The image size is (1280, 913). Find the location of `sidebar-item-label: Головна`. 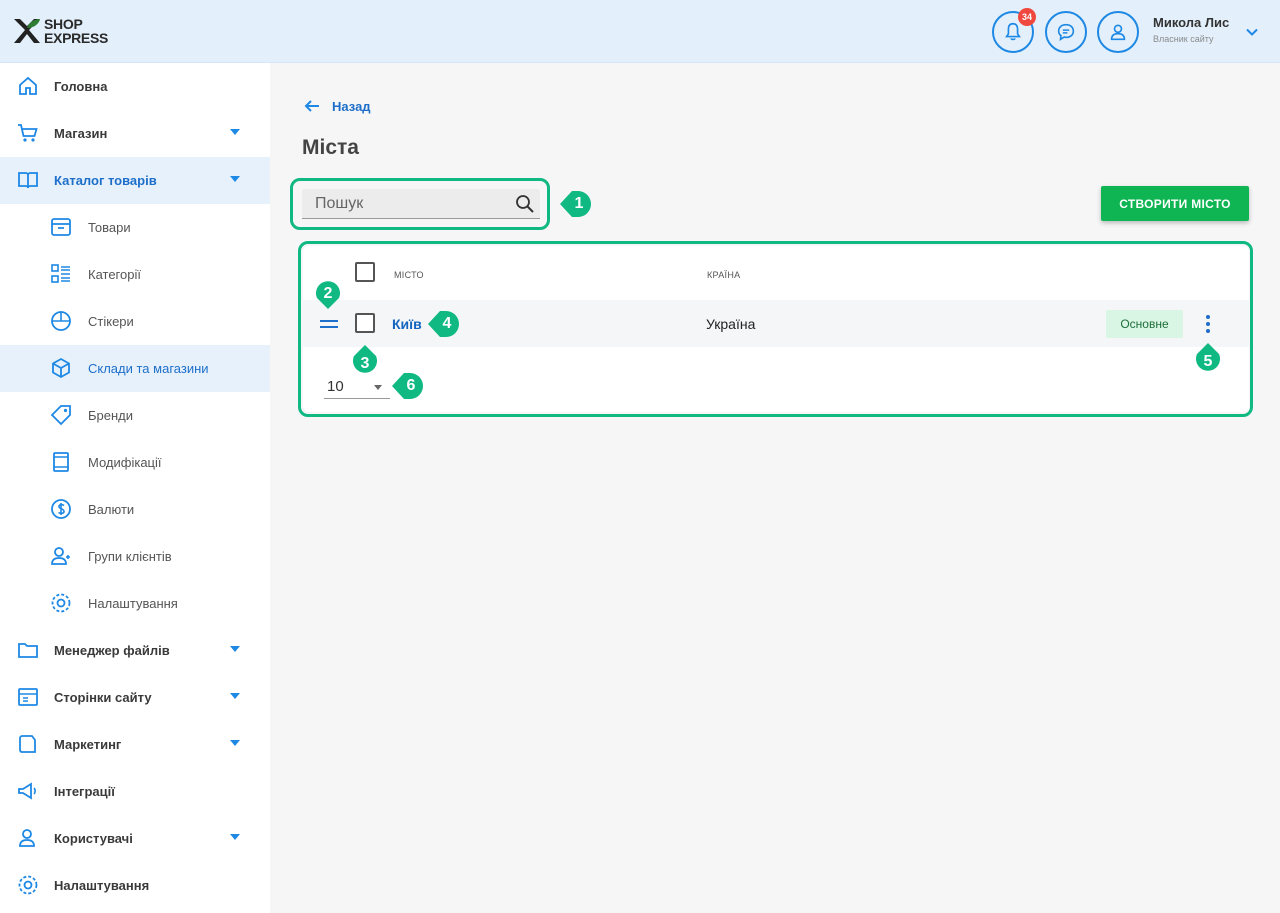

sidebar-item-label: Головна is located at coordinates (81, 86).